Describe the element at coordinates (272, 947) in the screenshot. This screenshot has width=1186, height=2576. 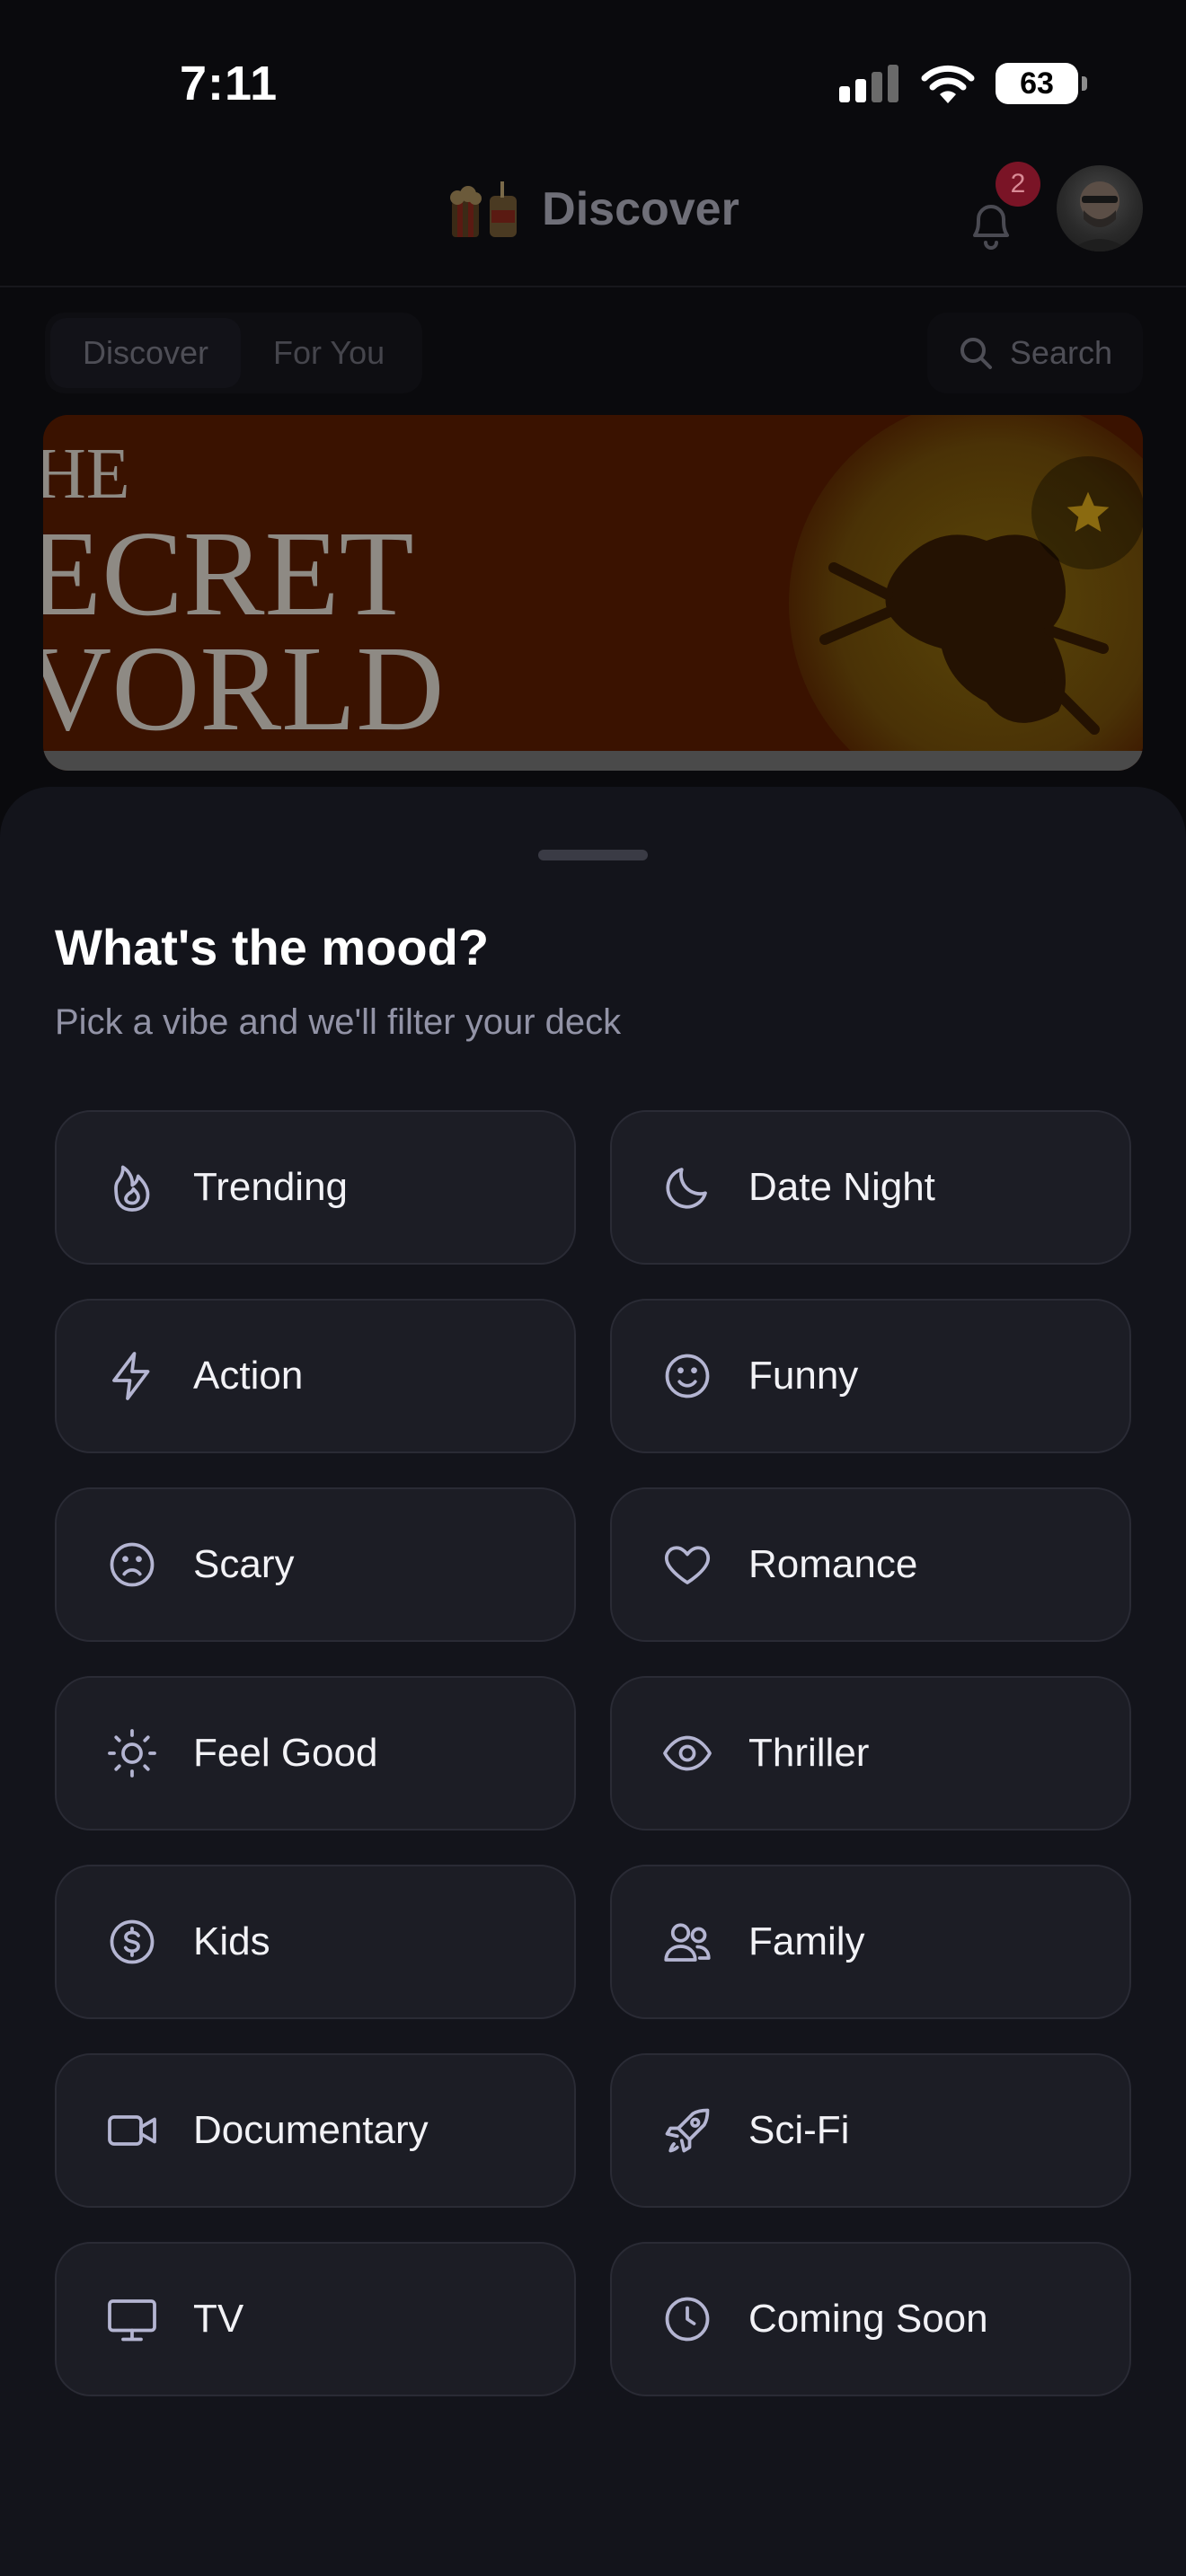
I see `sheet-title: What's the mood?` at that location.